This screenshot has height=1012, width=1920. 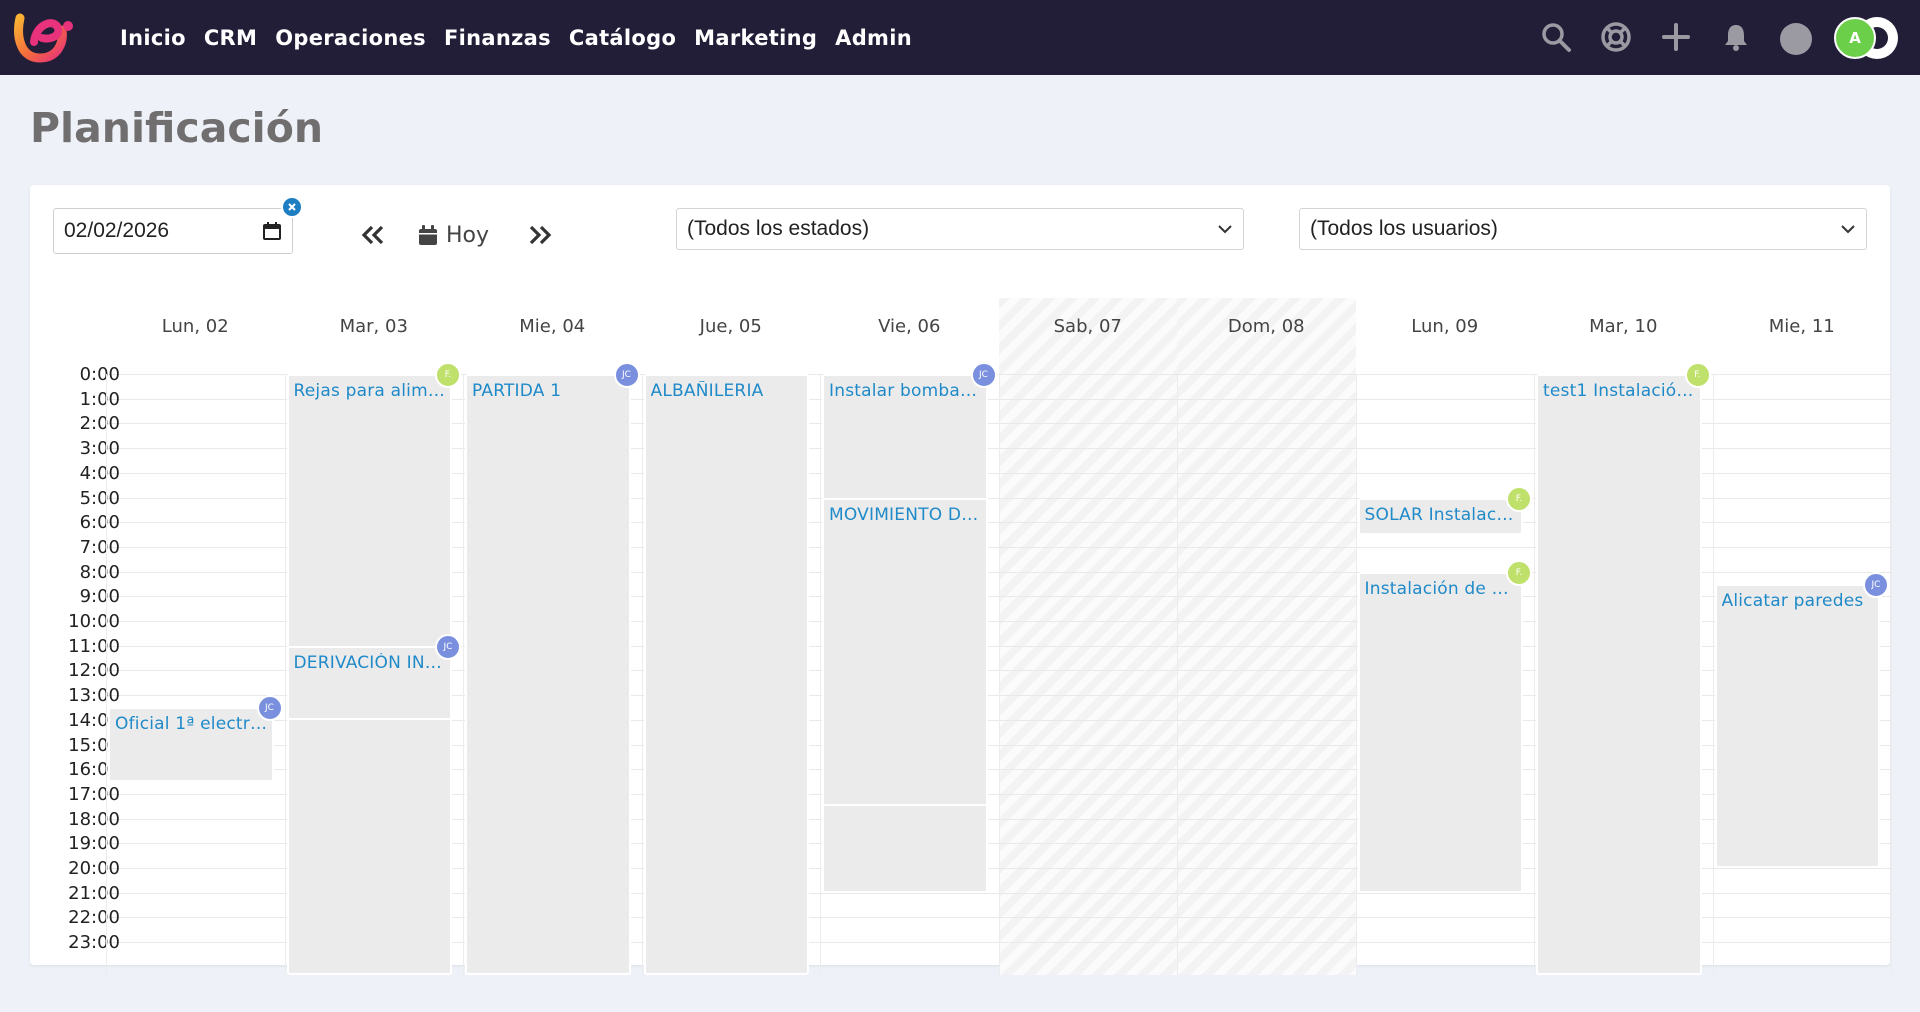 What do you see at coordinates (94, 671) in the screenshot?
I see `time-label: 12:00` at bounding box center [94, 671].